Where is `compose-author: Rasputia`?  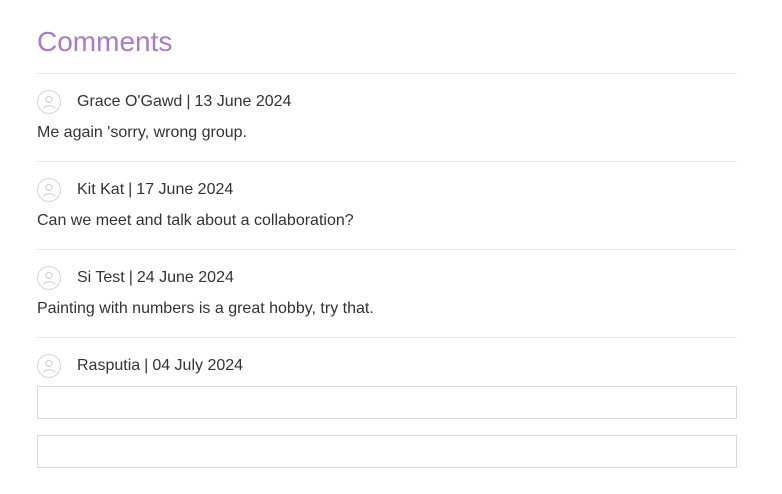 compose-author: Rasputia is located at coordinates (109, 365).